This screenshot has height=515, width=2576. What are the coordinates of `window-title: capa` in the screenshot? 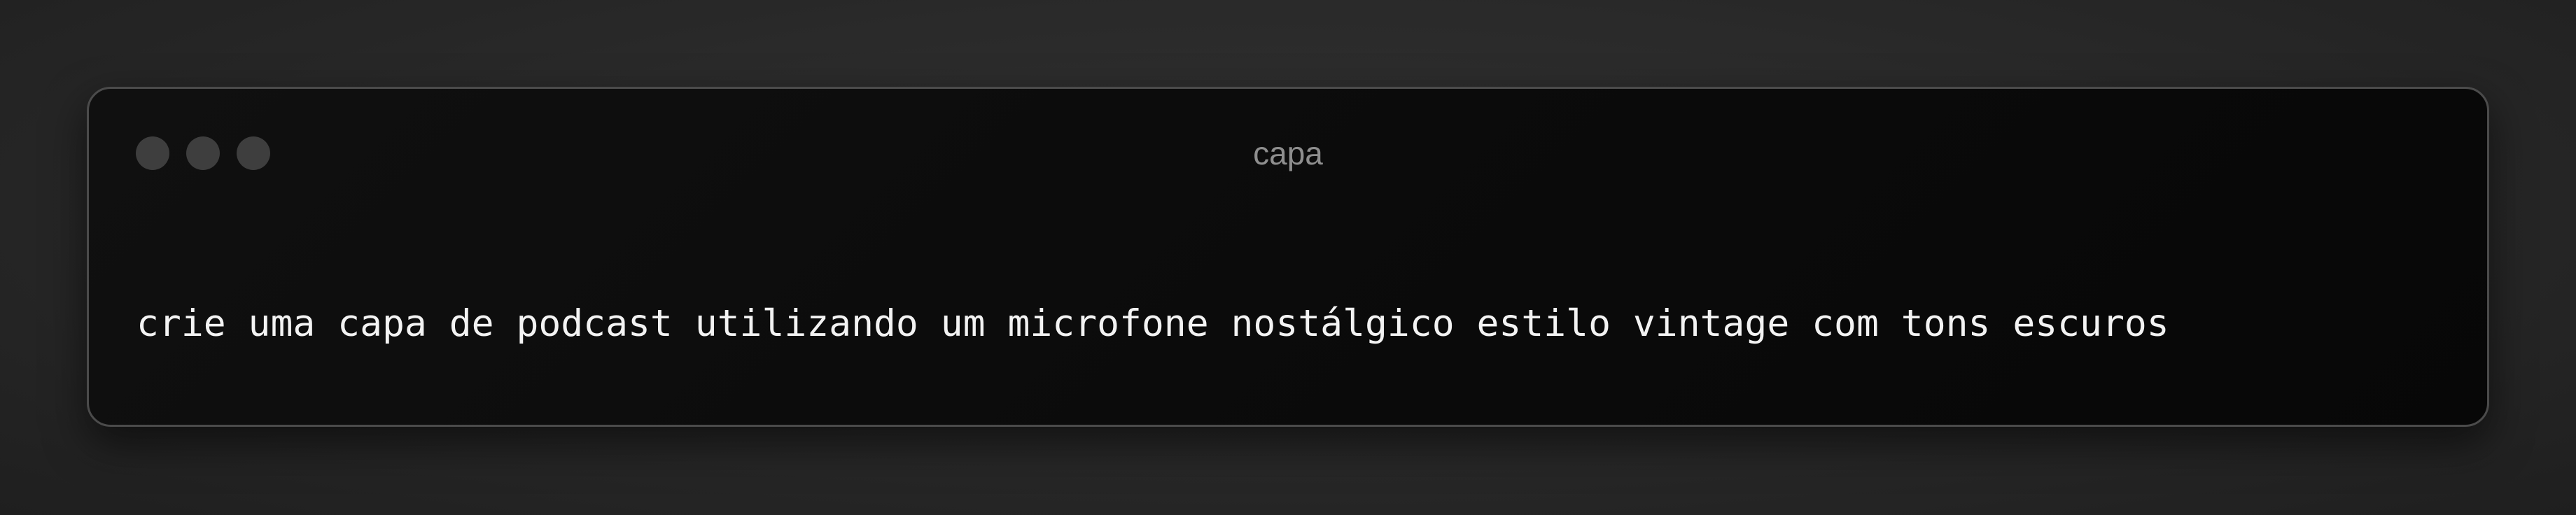 It's located at (1288, 153).